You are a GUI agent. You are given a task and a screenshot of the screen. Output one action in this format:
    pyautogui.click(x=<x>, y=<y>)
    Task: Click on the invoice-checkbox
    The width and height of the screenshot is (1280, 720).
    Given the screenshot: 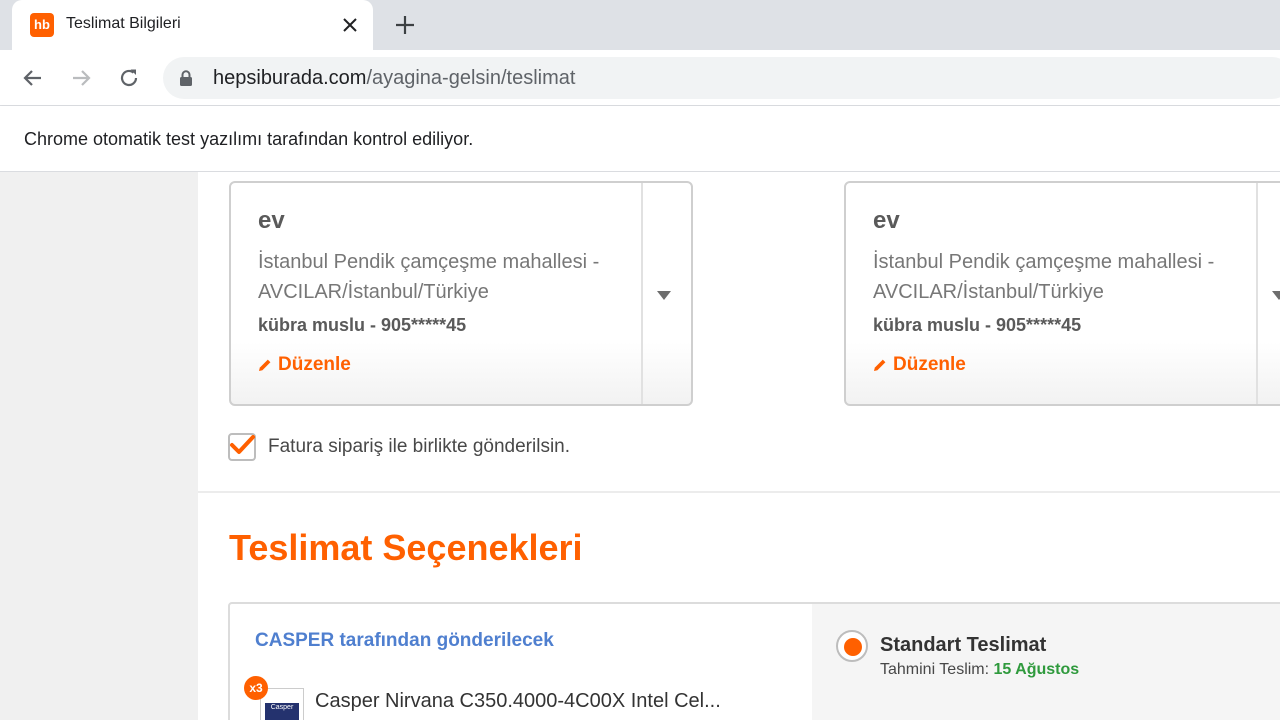 What is the action you would take?
    pyautogui.click(x=242, y=447)
    